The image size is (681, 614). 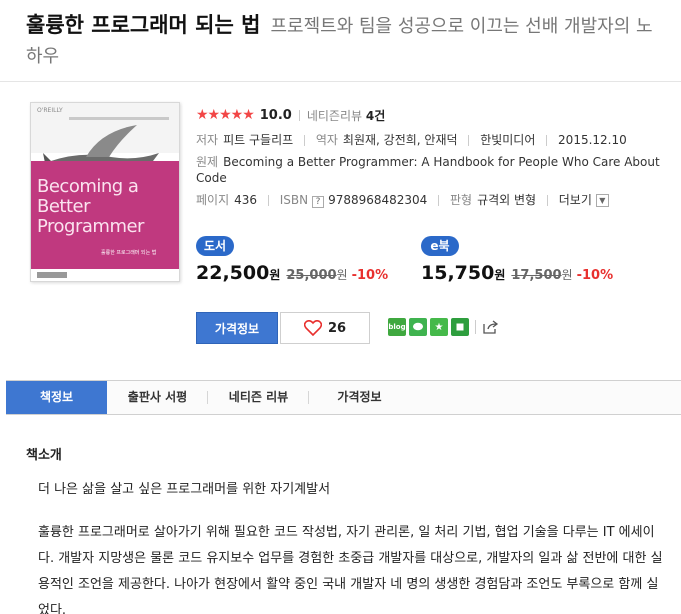 What do you see at coordinates (52, 275) in the screenshot?
I see `publisher-logo` at bounding box center [52, 275].